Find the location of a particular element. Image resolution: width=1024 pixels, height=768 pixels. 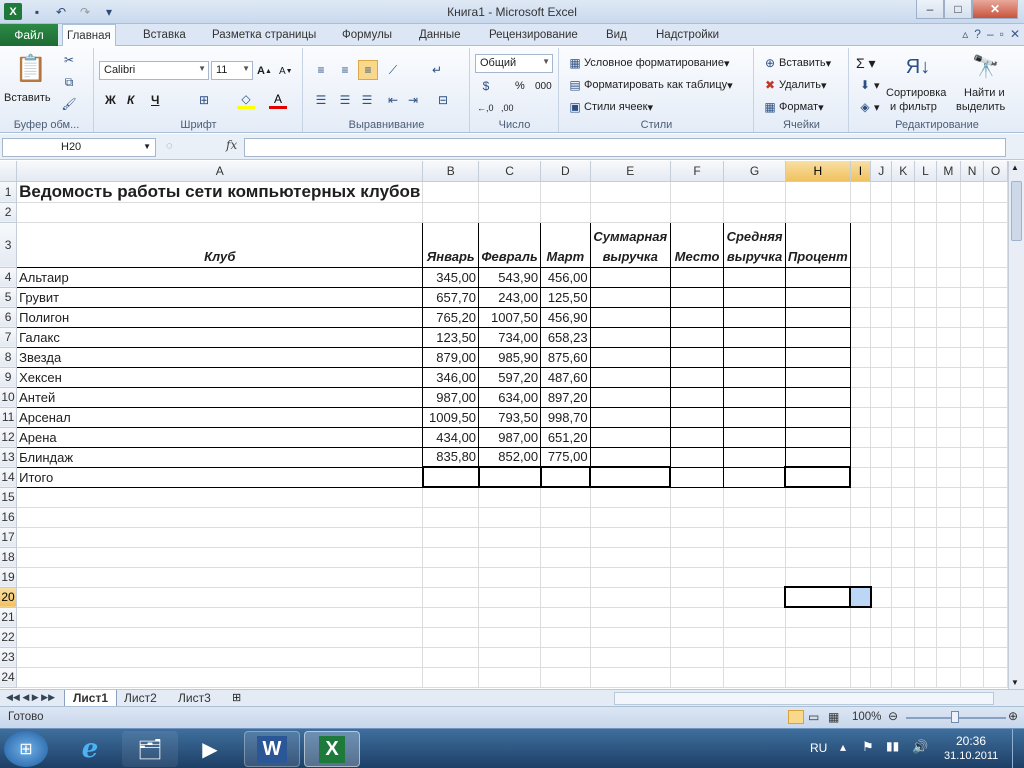

column-header: D is located at coordinates (565, 171).